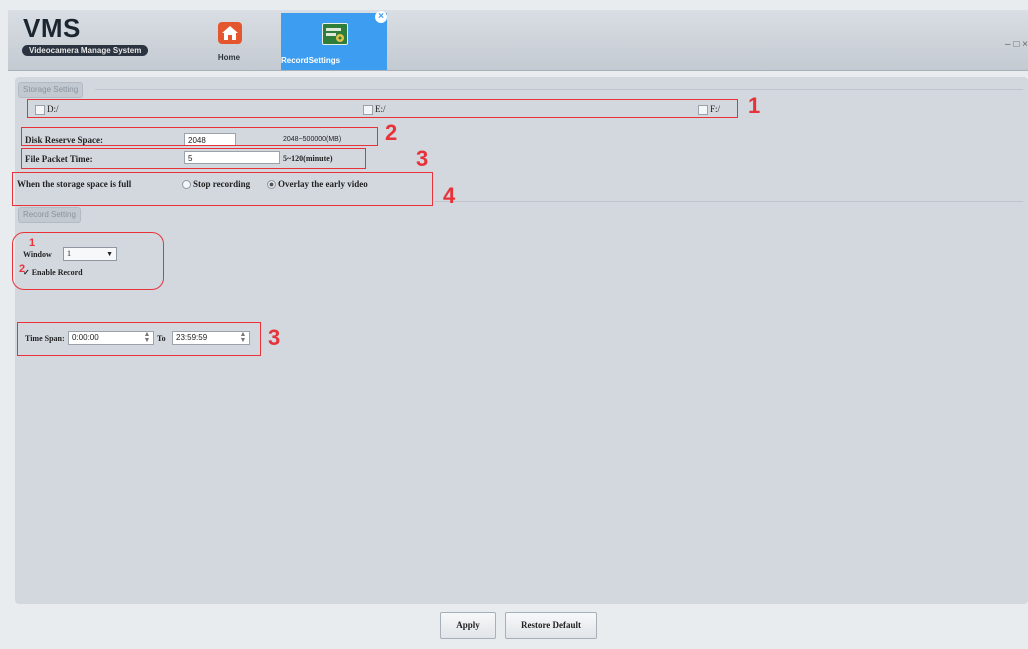  What do you see at coordinates (335, 34) in the screenshot?
I see `record-settings-icon` at bounding box center [335, 34].